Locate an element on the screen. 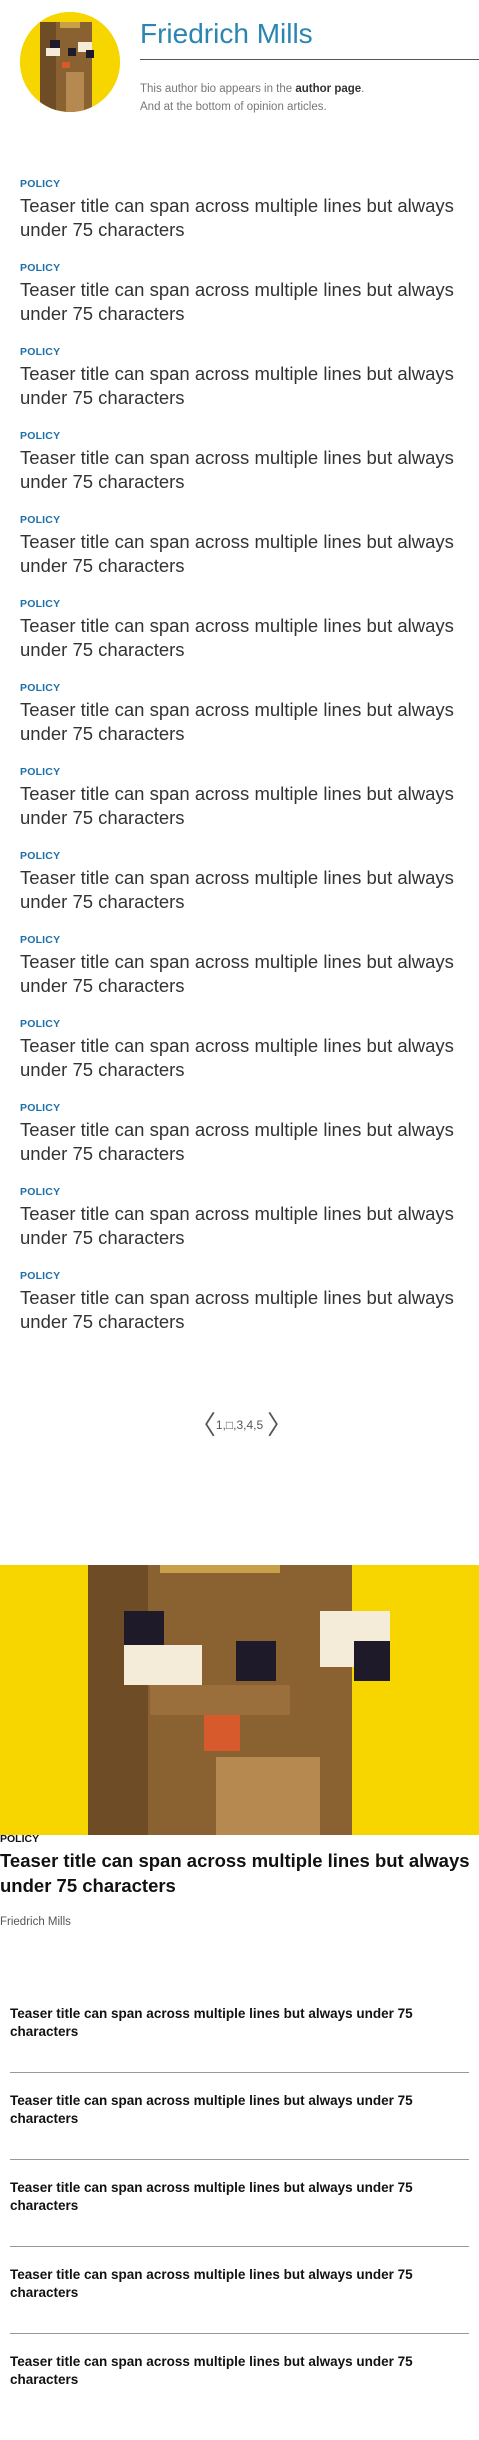  bio-line-2: And at the bottom of opinion articles. is located at coordinates (233, 107).